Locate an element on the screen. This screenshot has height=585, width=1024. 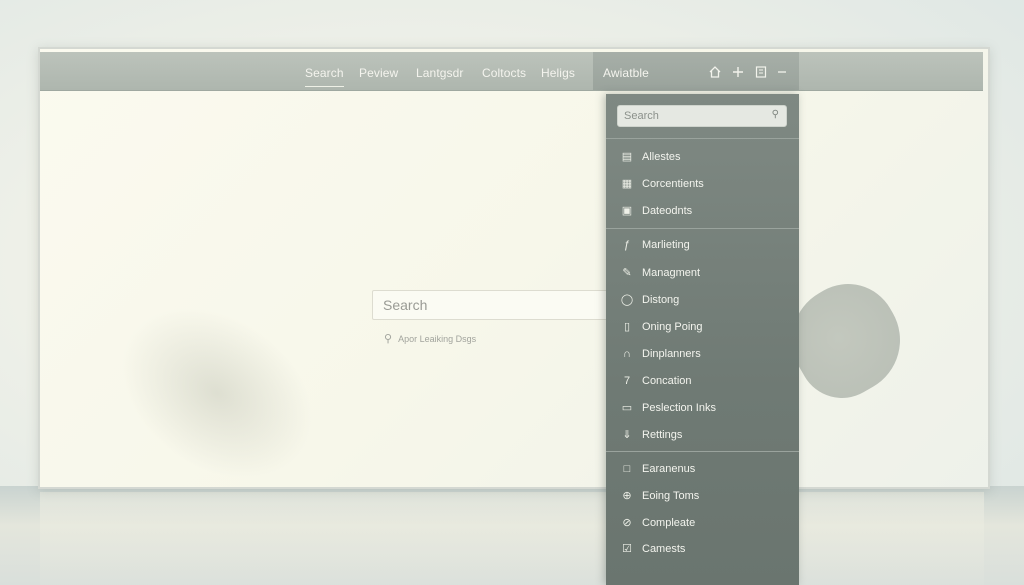
menu-item-marlieting: ƒ Marlieting is located at coordinates (655, 245).